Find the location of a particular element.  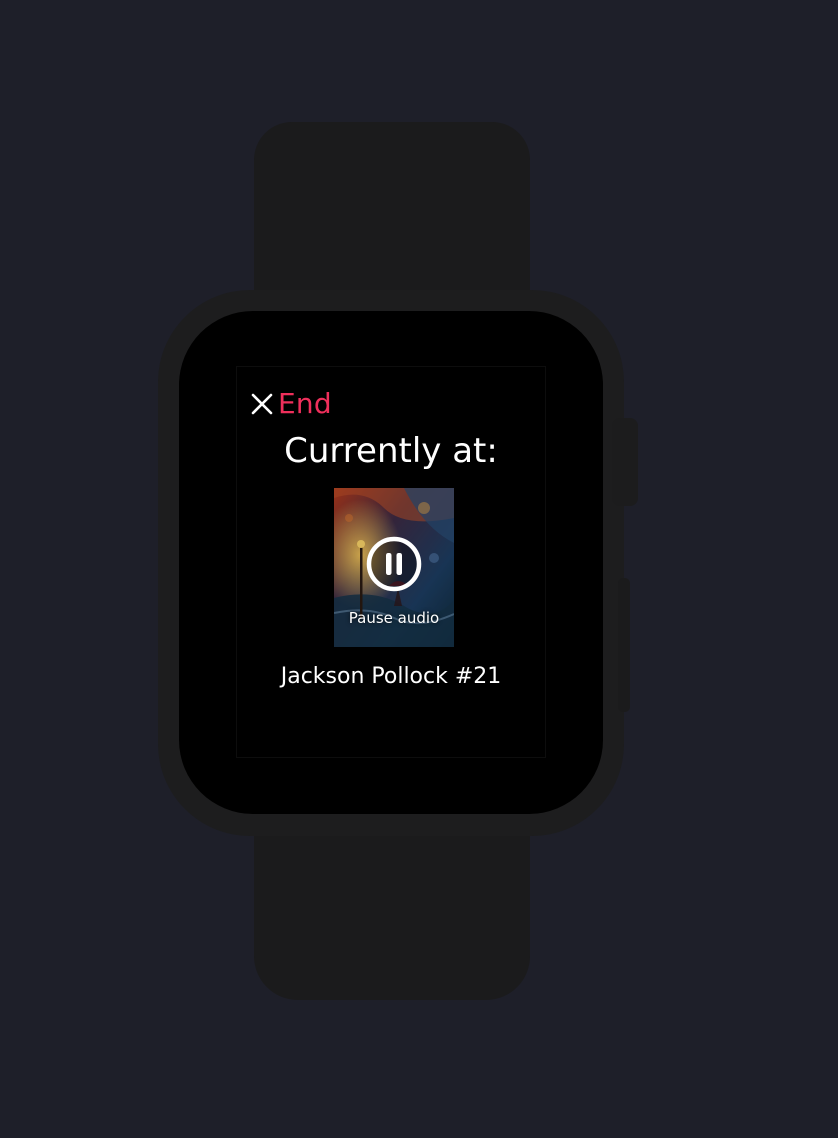

artwork-title: Jackson Pollock #21 is located at coordinates (391, 676).